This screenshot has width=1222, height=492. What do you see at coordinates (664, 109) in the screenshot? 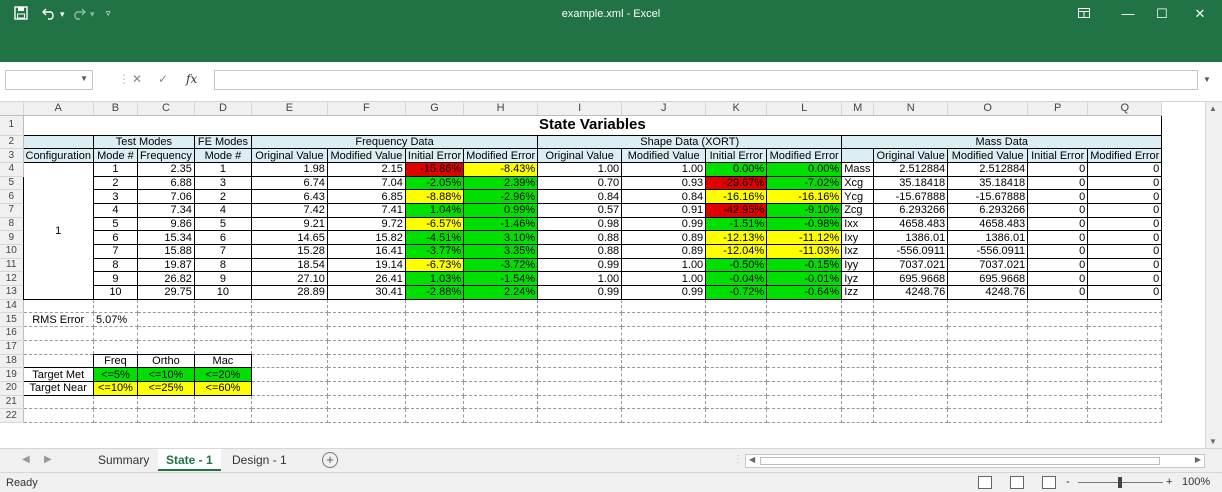
I see `column-header-j: J` at bounding box center [664, 109].